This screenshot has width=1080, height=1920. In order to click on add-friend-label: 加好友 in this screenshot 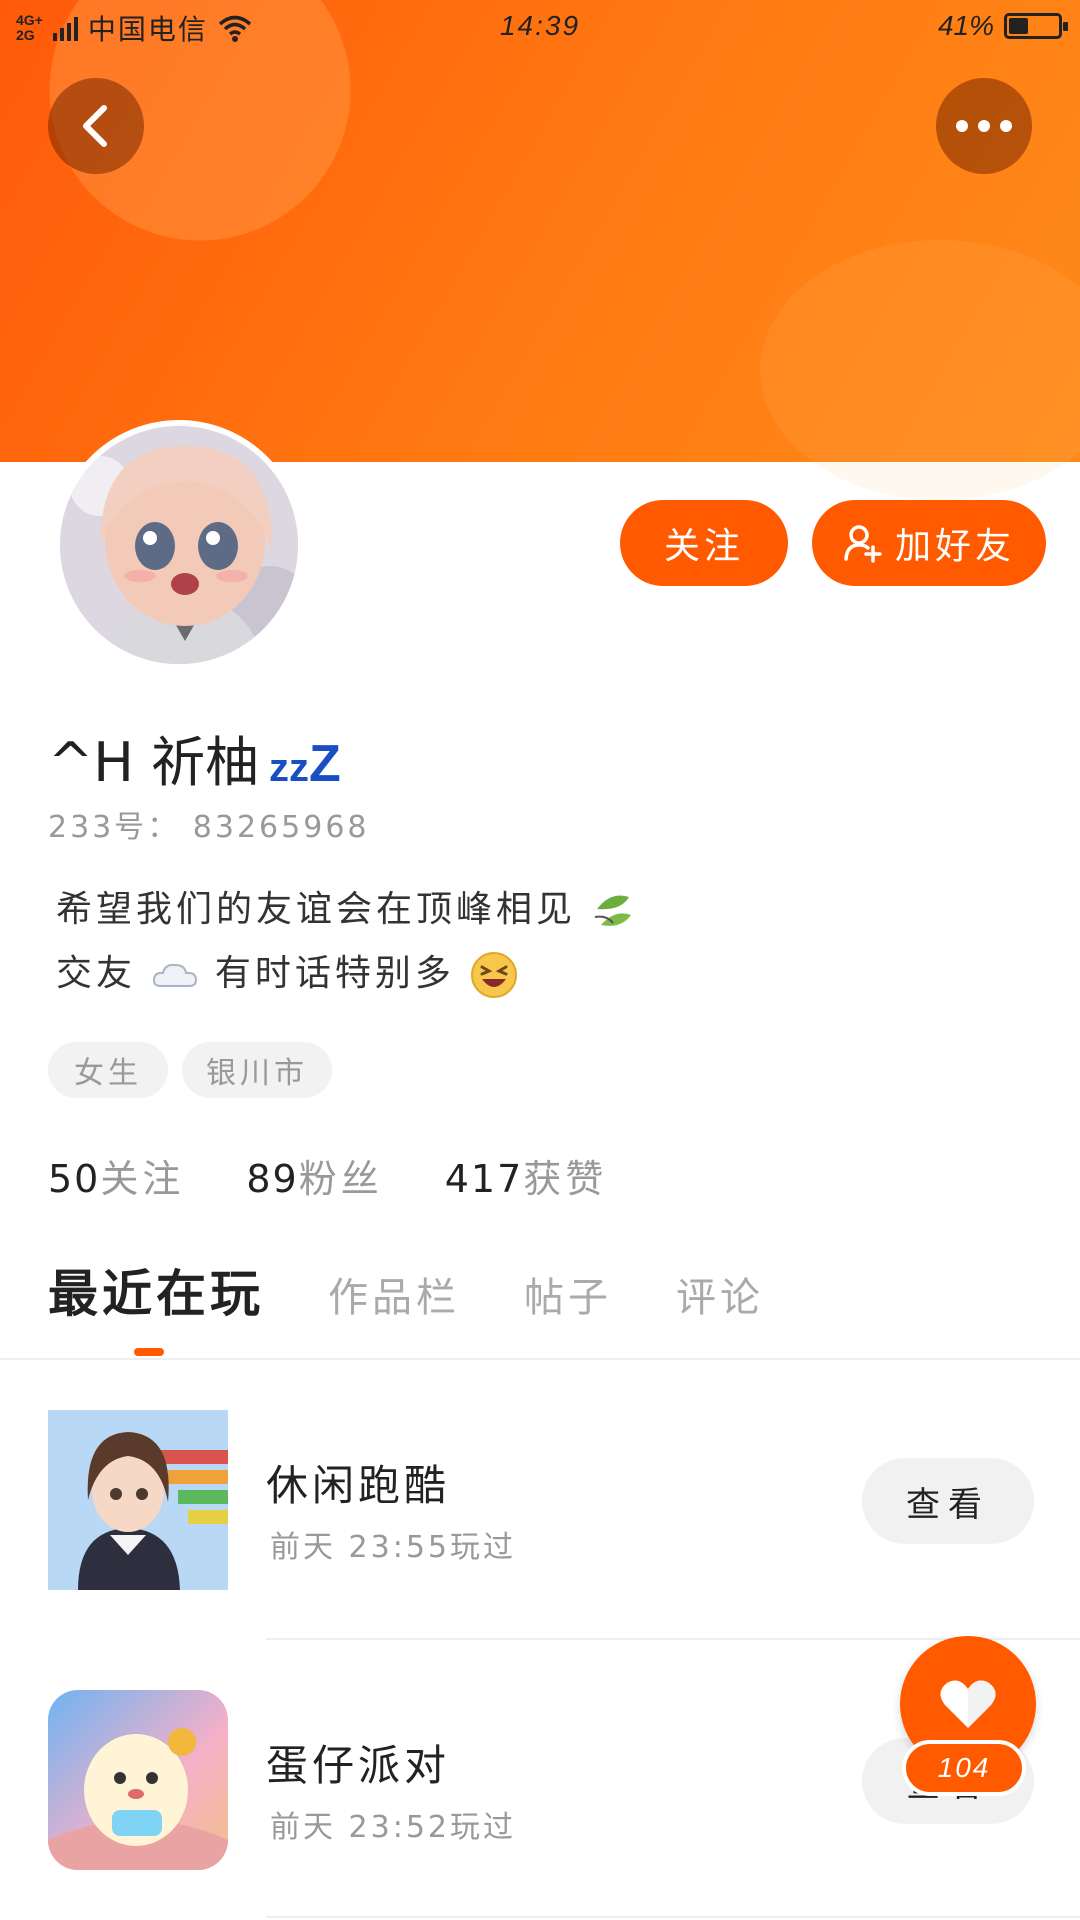, I will do `click(954, 546)`.